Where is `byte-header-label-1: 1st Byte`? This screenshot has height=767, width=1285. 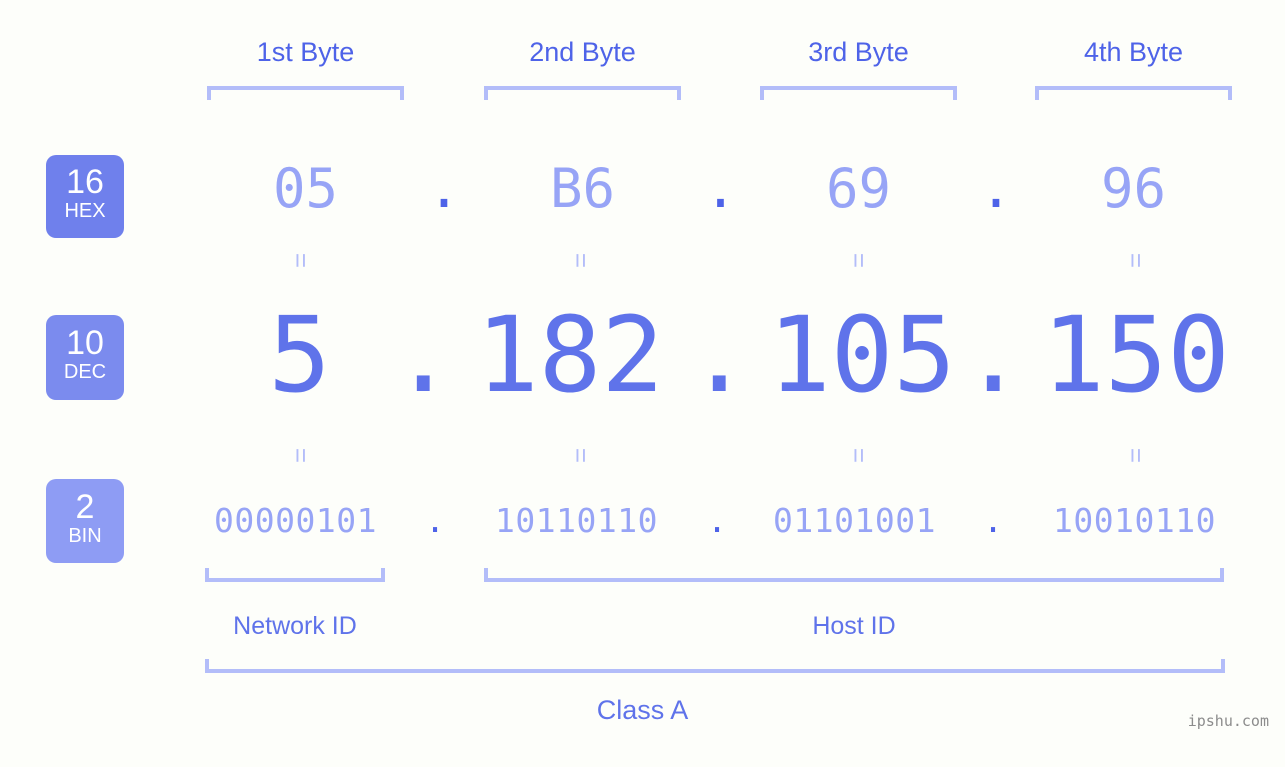 byte-header-label-1: 1st Byte is located at coordinates (305, 52).